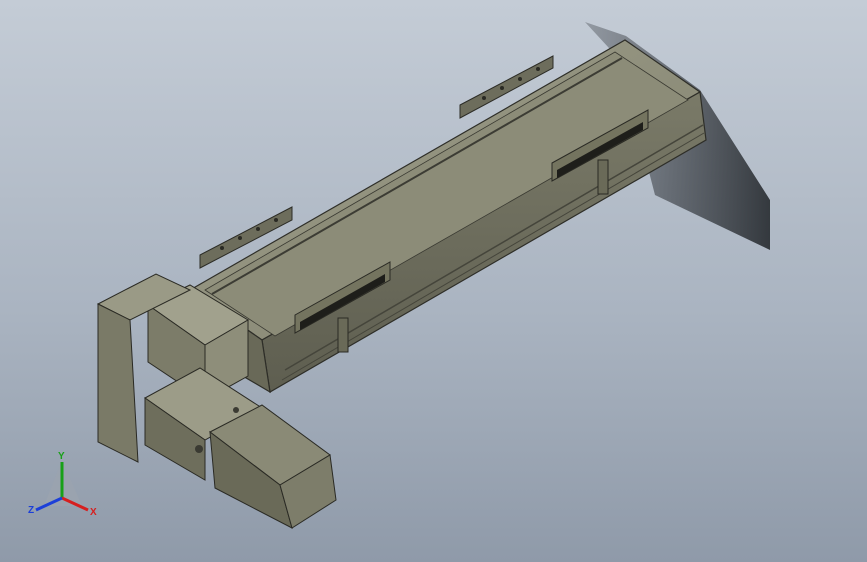 The width and height of the screenshot is (867, 562). What do you see at coordinates (240, 448) in the screenshot?
I see `servo-motor` at bounding box center [240, 448].